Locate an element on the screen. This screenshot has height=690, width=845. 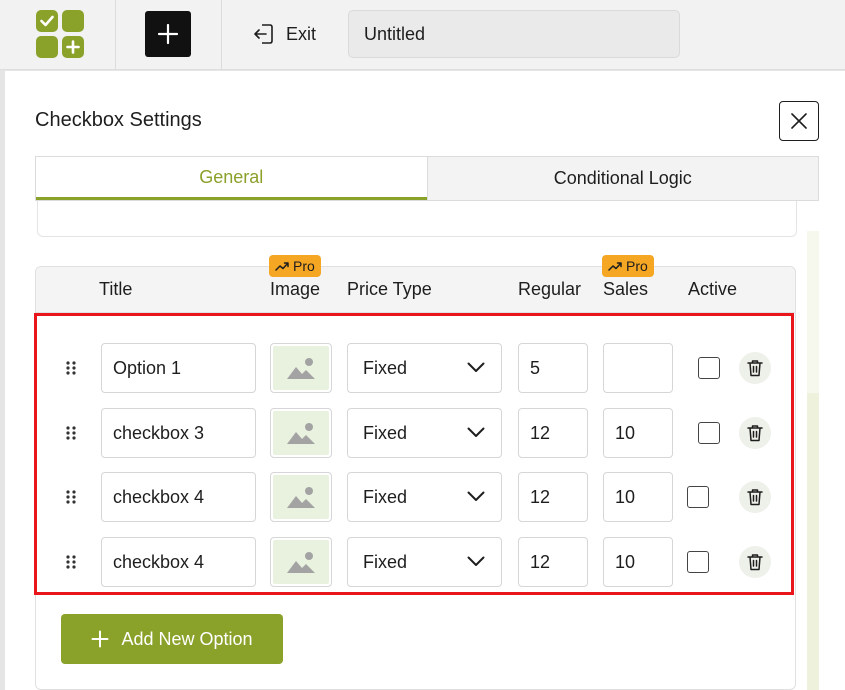
pro-badge-image: Pro is located at coordinates (295, 266).